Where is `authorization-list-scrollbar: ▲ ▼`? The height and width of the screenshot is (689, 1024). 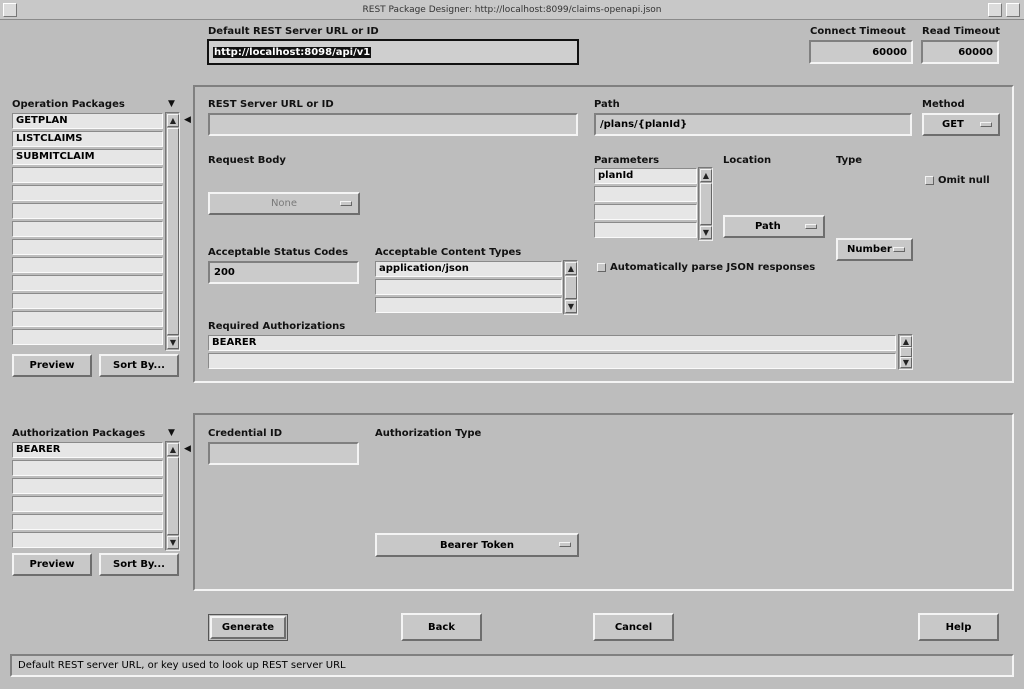 authorization-list-scrollbar: ▲ ▼ is located at coordinates (172, 496).